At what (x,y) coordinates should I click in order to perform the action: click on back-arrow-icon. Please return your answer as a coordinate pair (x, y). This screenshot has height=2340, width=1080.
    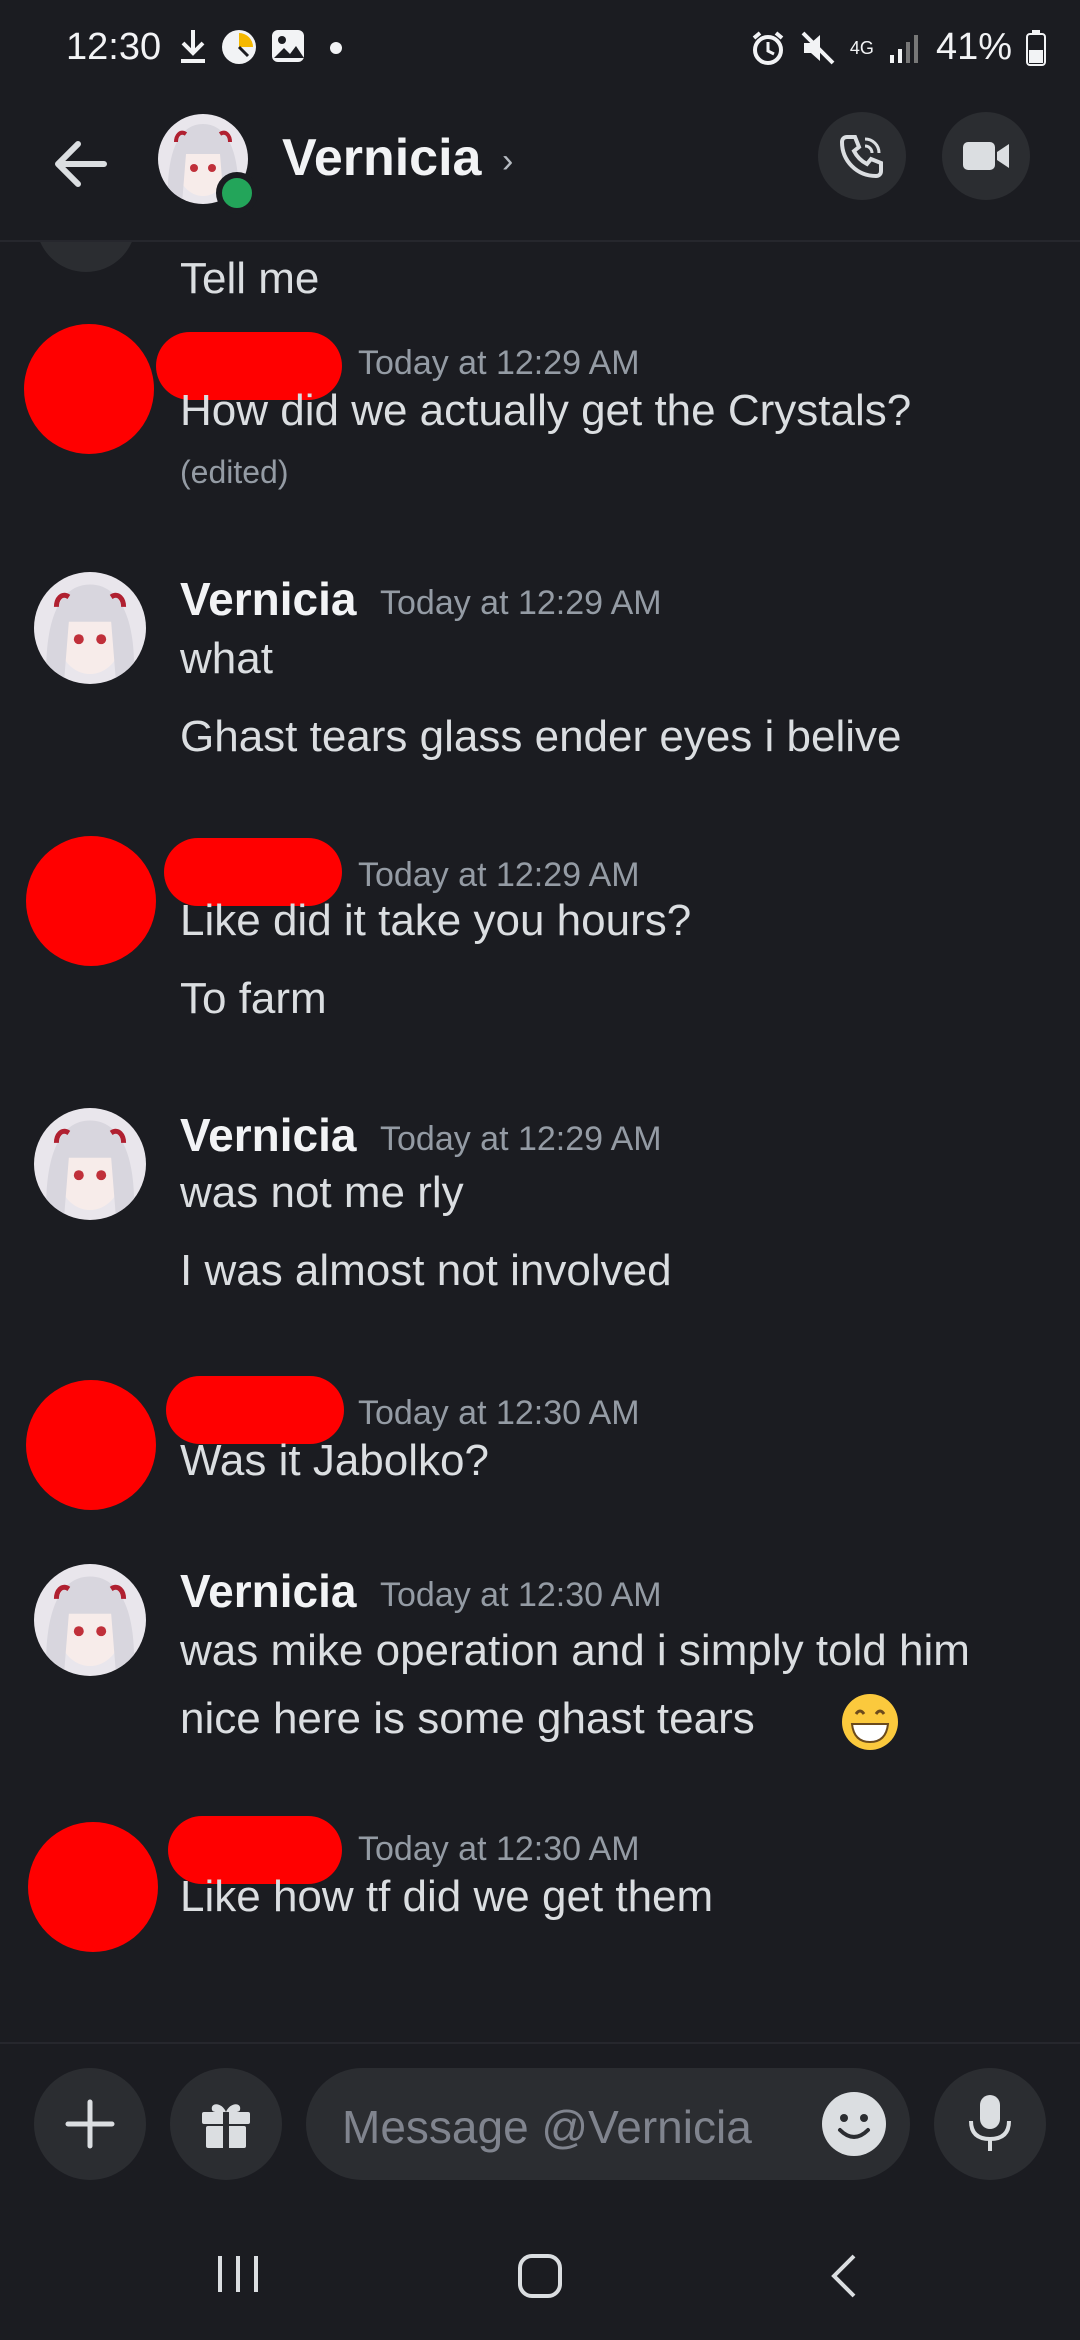
    Looking at the image, I should click on (80, 164).